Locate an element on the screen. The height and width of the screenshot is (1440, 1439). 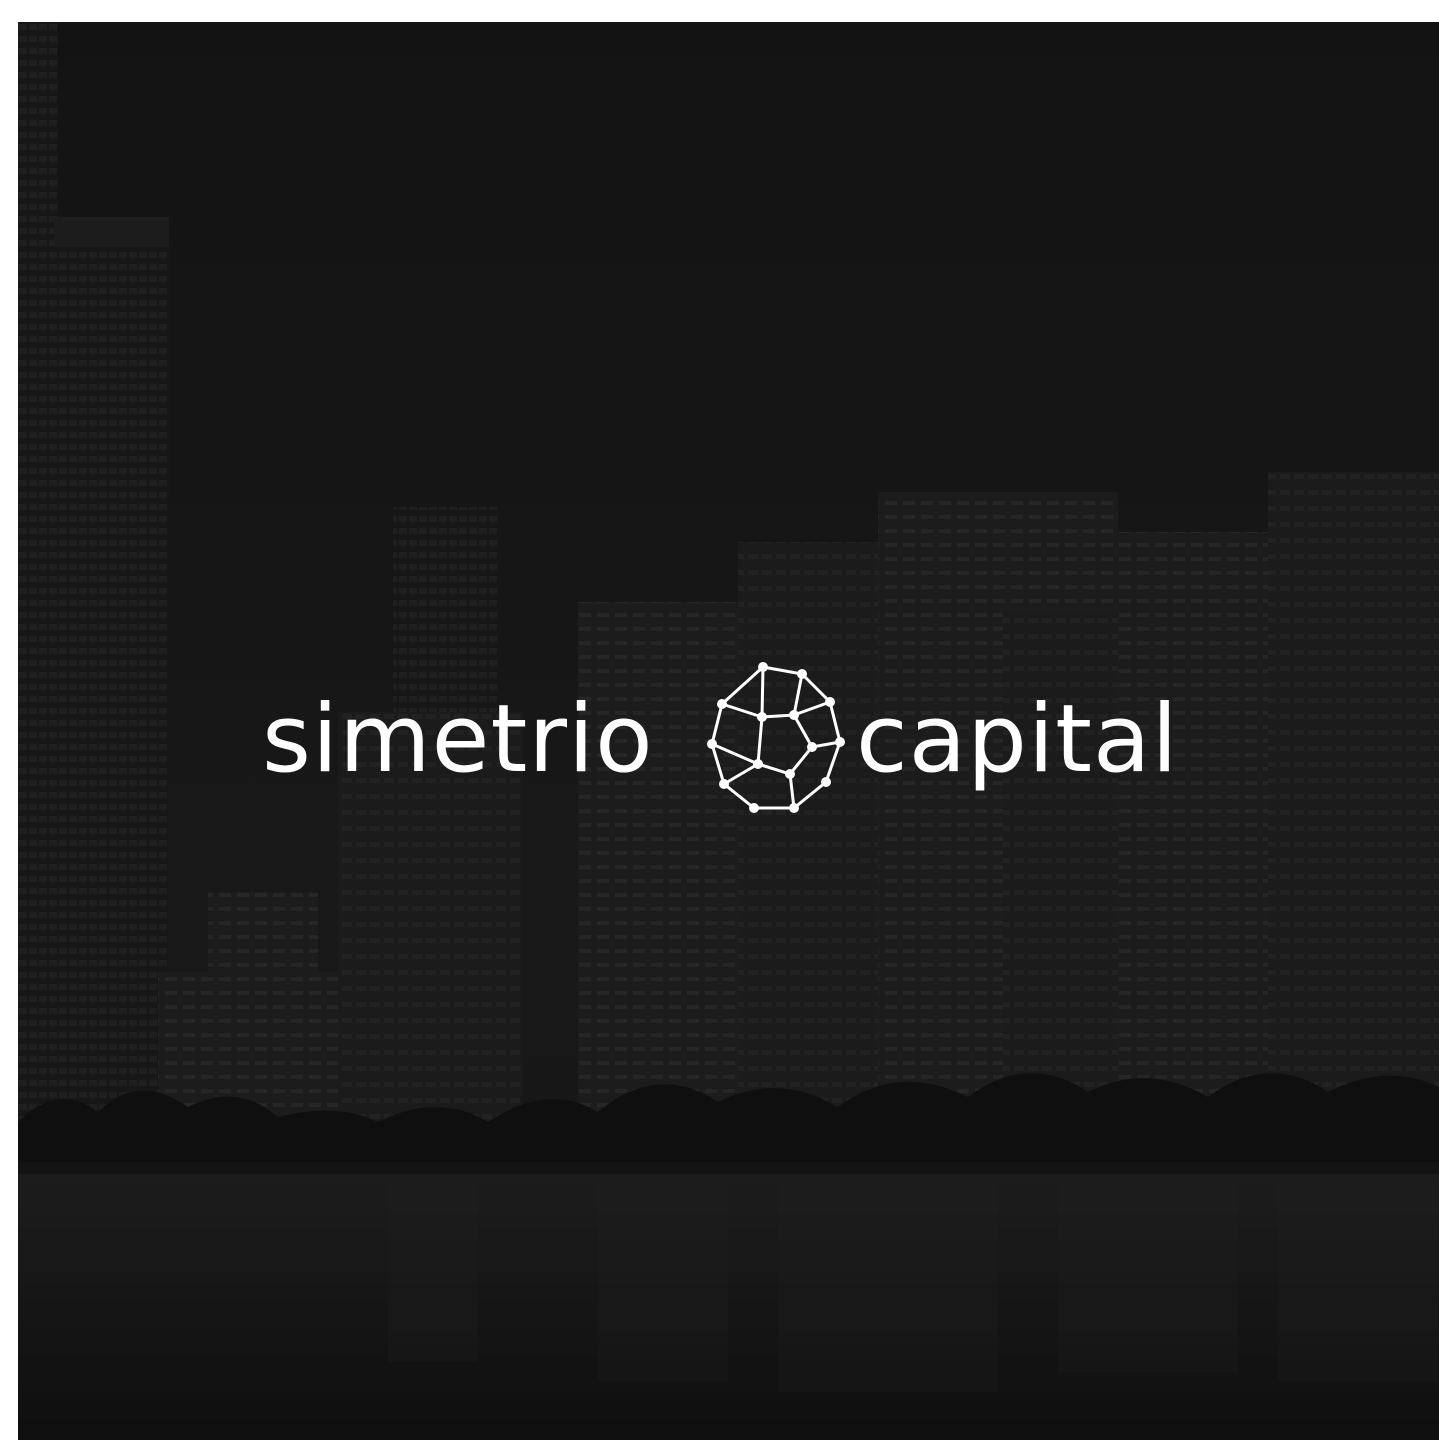
dodecahedron-network-icon is located at coordinates (776, 737).